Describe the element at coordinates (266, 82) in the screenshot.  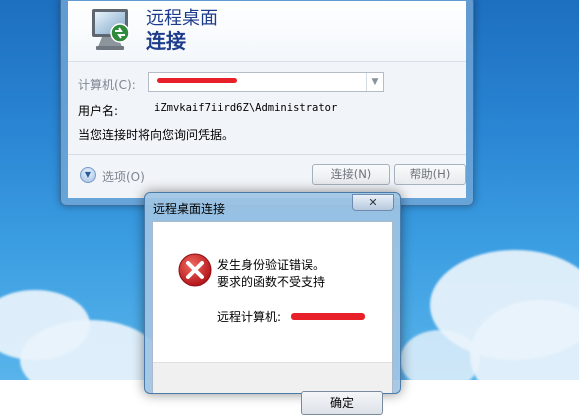
I see `computer-combobox: ▼` at that location.